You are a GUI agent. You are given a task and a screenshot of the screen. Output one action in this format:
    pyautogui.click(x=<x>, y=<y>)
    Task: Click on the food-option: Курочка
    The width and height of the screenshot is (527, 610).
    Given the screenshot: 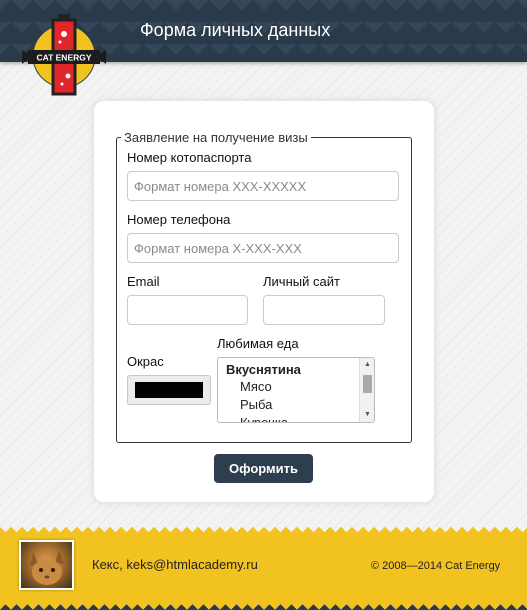 What is the action you would take?
    pyautogui.click(x=264, y=418)
    